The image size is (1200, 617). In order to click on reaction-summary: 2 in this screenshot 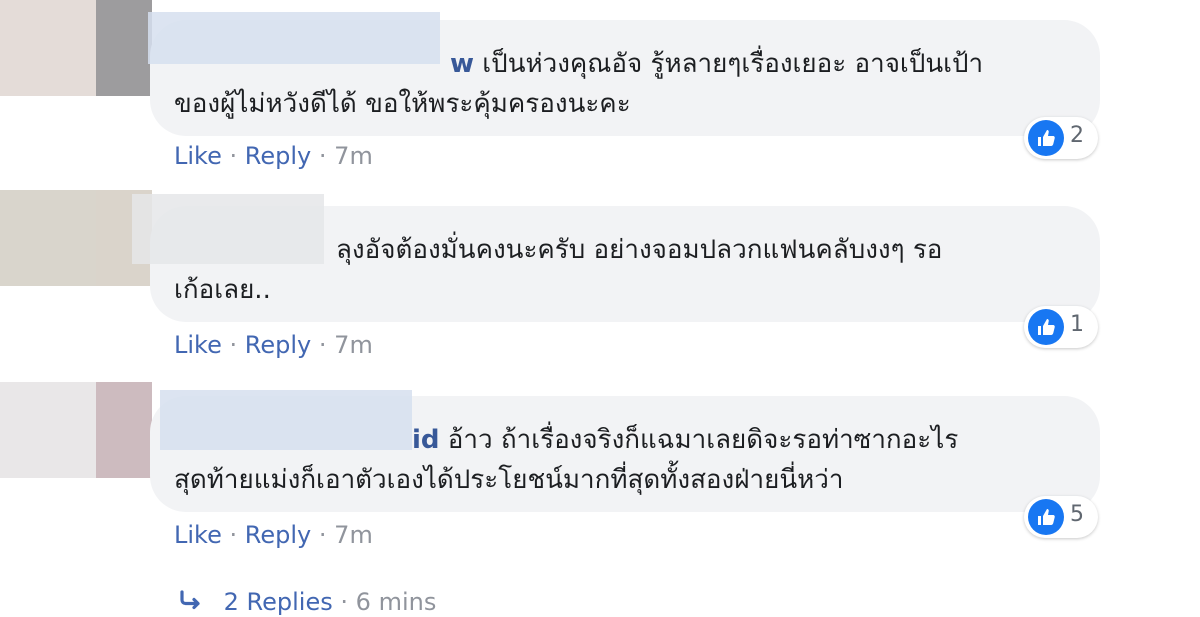, I will do `click(1061, 138)`.